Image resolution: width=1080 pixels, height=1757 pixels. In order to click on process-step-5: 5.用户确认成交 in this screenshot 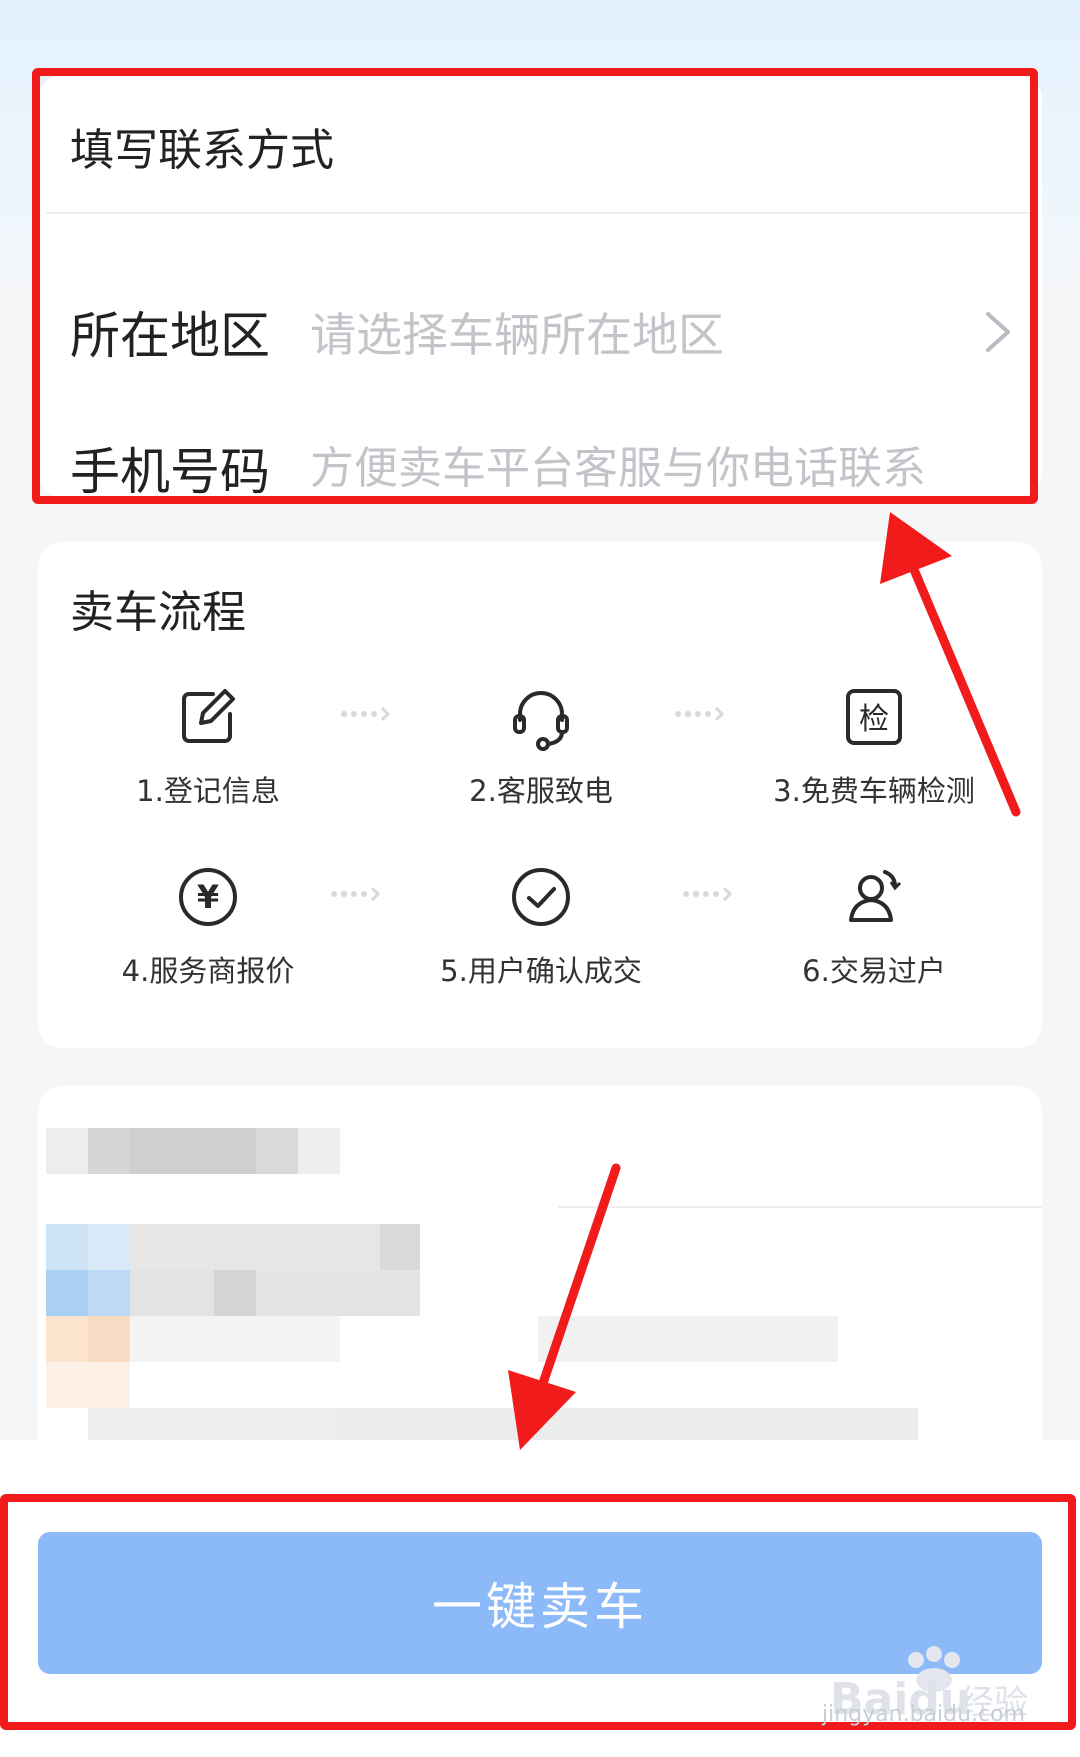, I will do `click(541, 926)`.